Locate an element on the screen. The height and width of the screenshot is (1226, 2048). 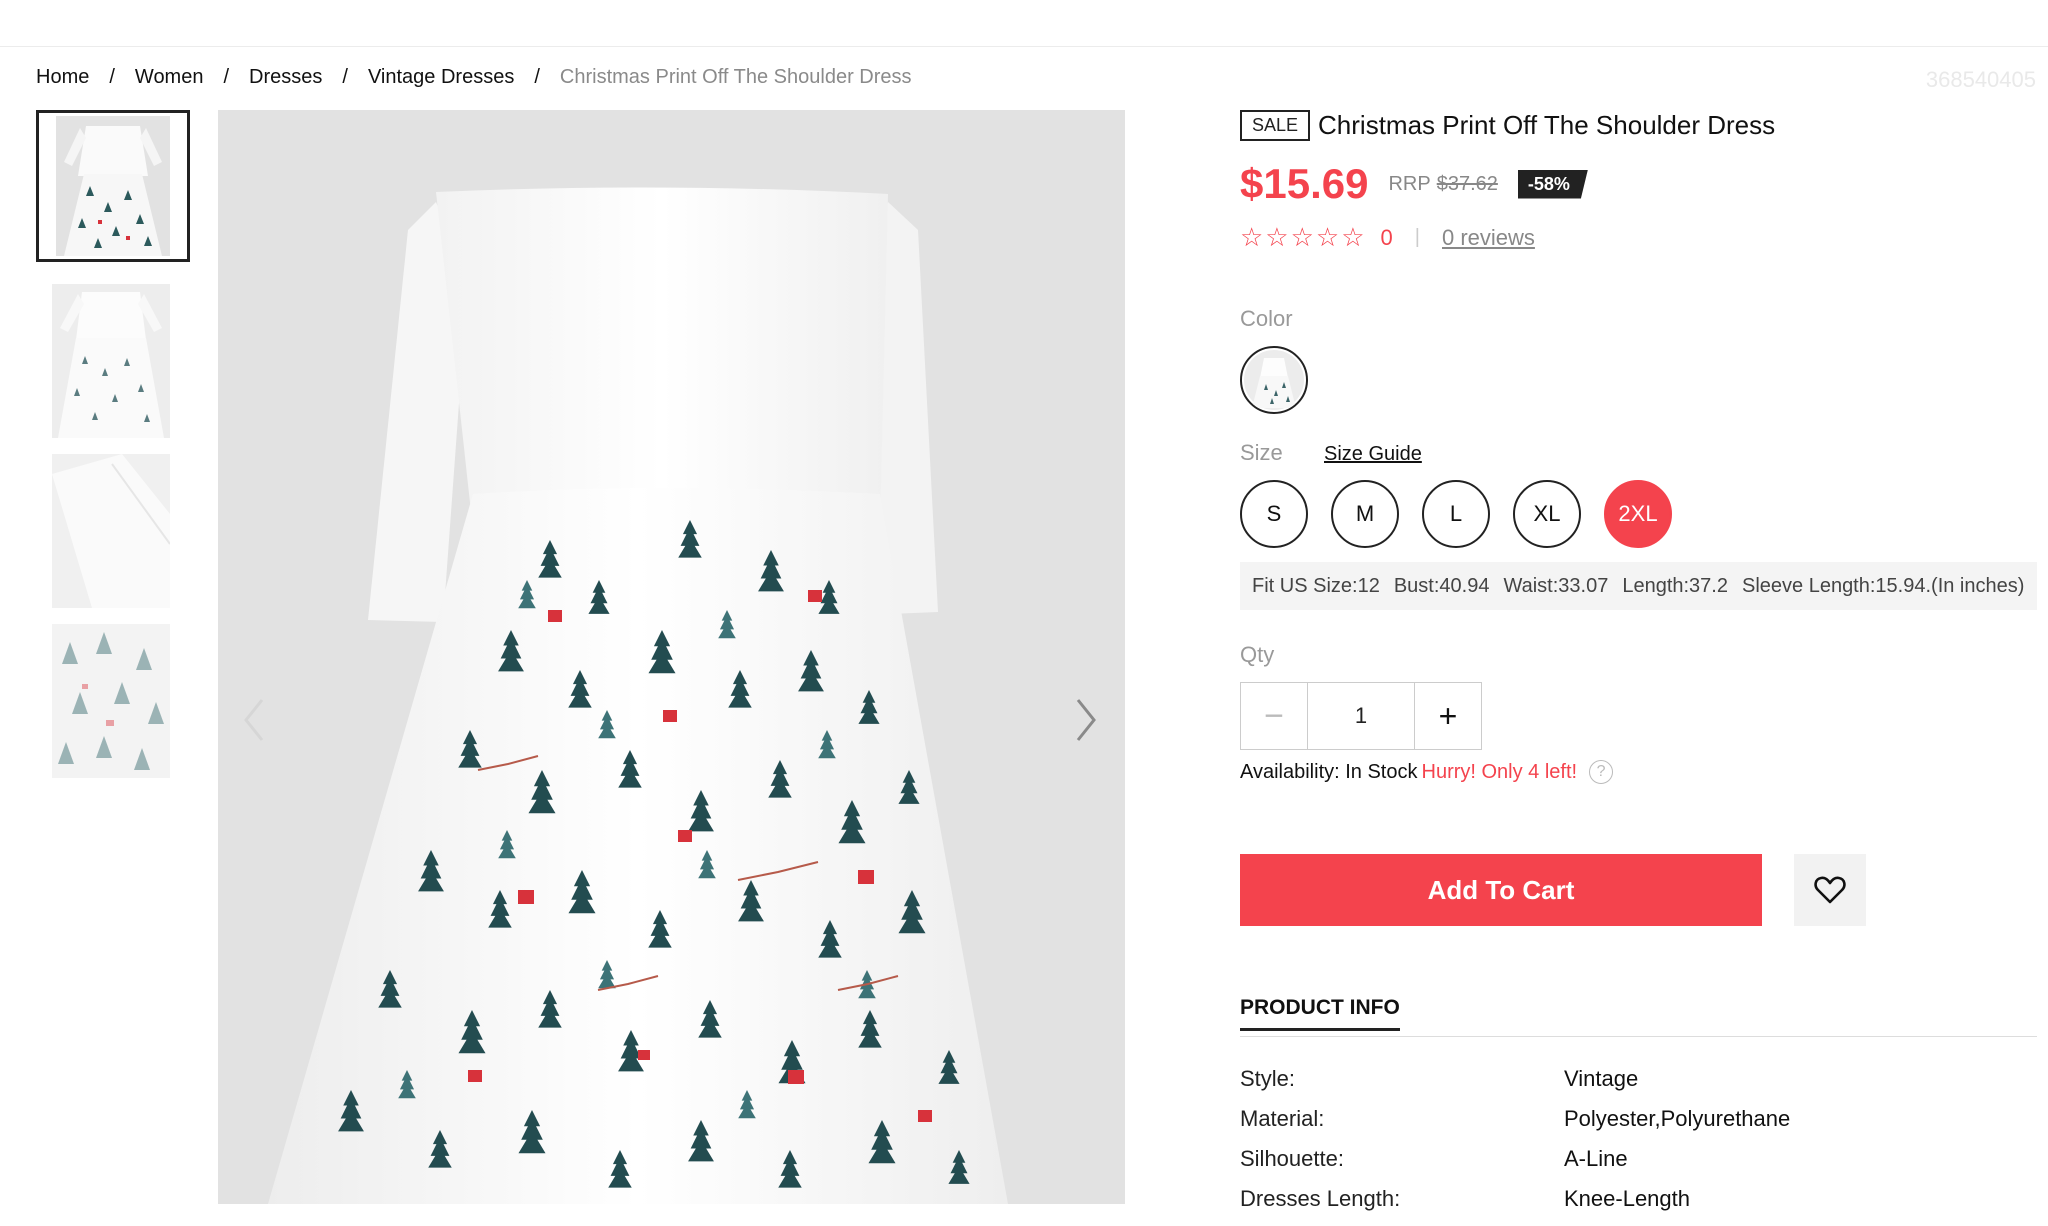
fit-waist: Waist:33.07 is located at coordinates (1556, 585).